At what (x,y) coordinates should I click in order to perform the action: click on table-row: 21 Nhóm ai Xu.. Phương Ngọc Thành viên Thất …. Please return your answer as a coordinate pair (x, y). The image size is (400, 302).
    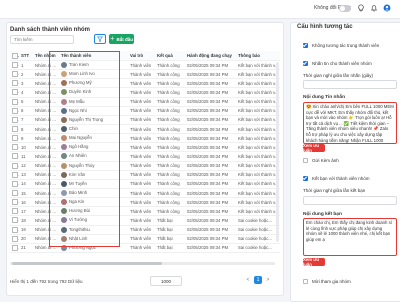
    Looking at the image, I should click on (145, 248).